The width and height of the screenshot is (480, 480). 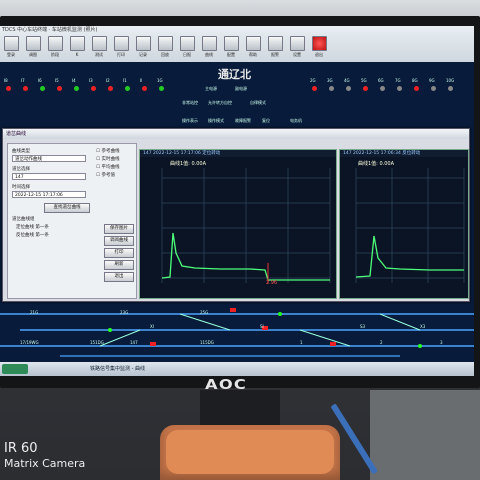 I want to click on signal-label: 4G, so click(x=347, y=80).